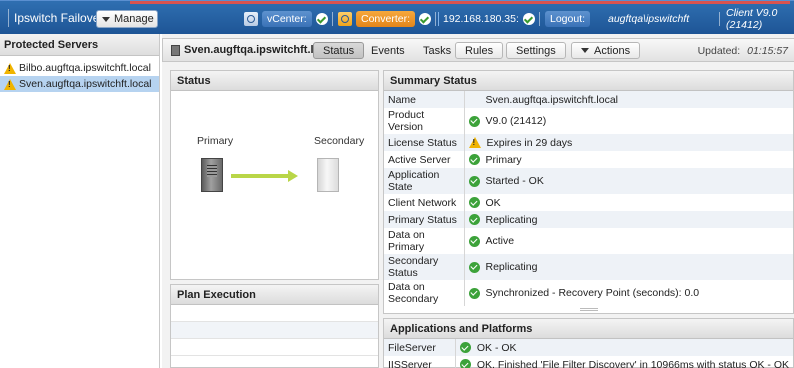 This screenshot has width=794, height=368. Describe the element at coordinates (339, 50) in the screenshot. I see `tab-status: Status` at that location.